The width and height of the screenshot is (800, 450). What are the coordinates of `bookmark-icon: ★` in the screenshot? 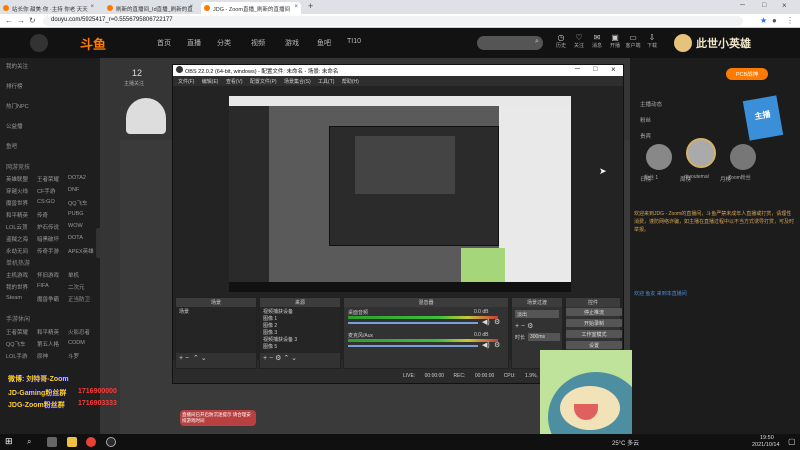 It's located at (763, 20).